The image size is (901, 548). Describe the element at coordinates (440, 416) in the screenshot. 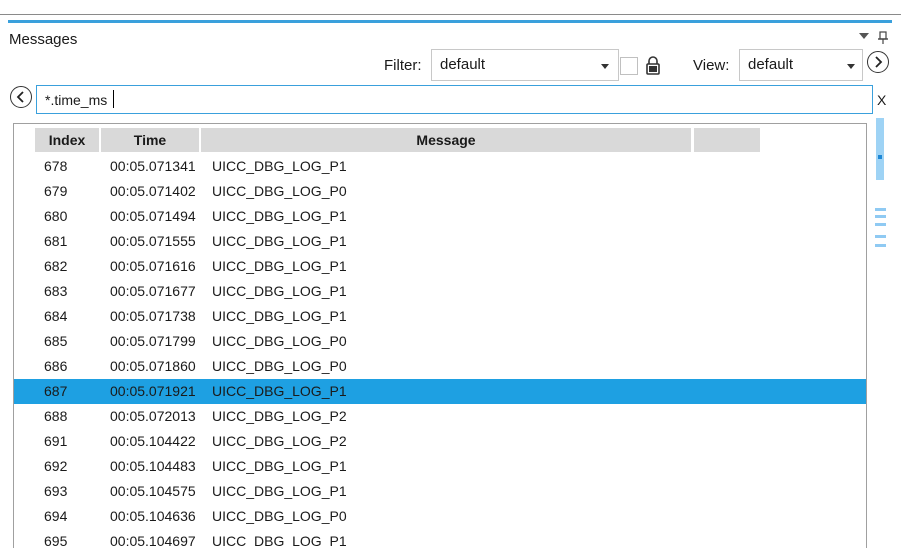

I see `table-row: 688 00:05.072013 UICC_DBG_LOG_P2` at that location.